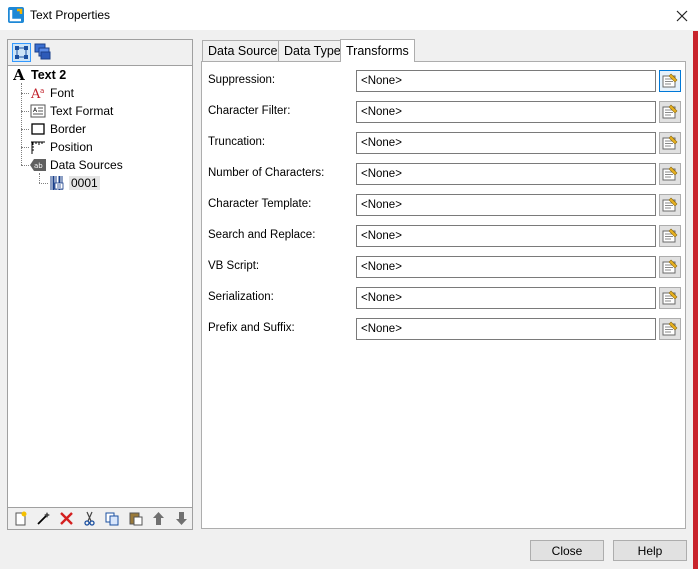  Describe the element at coordinates (567, 550) in the screenshot. I see `close-button: Close` at that location.